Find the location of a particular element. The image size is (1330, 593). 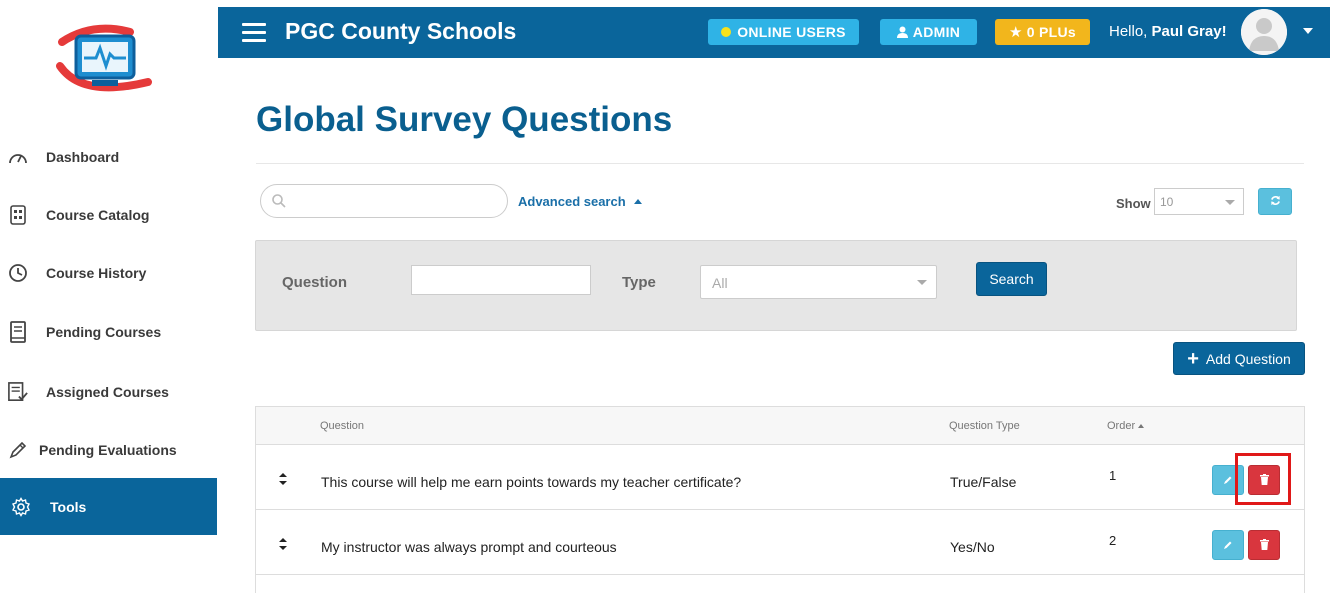

advanced-search-panel: Question Type All Search is located at coordinates (776, 285).